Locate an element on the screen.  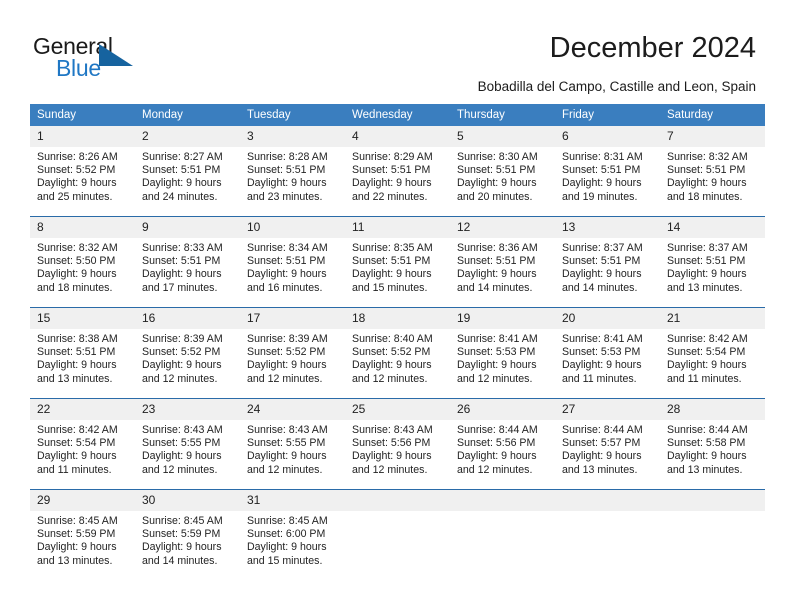
day-number: 17 is located at coordinates (292, 318).